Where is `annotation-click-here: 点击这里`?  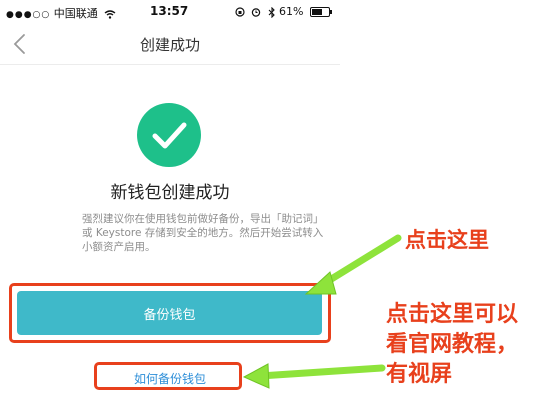
annotation-click-here: 点击这里 is located at coordinates (447, 240).